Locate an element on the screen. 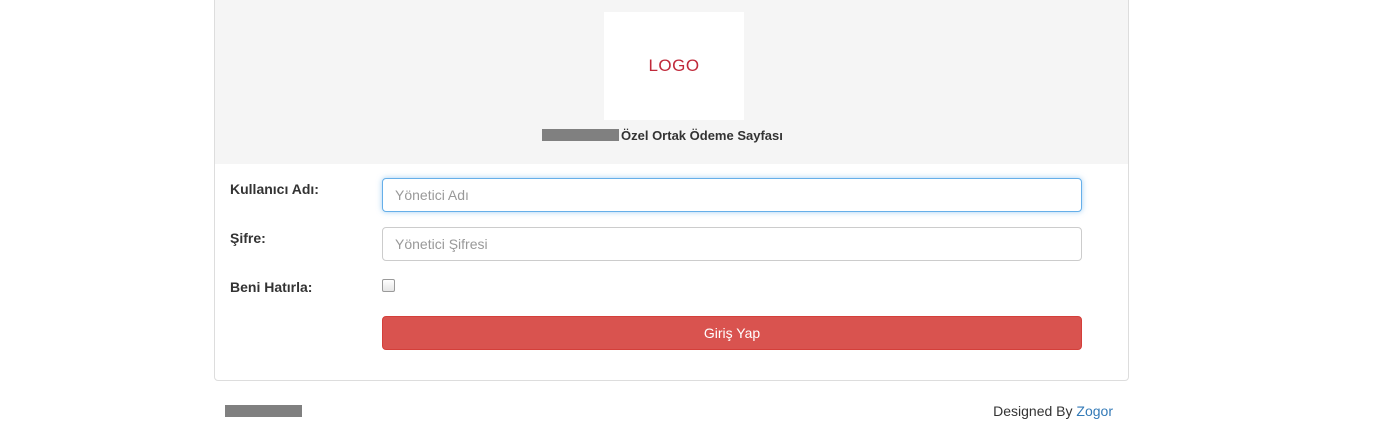  page-title-row: Özel Ortak Ödeme Sayfası is located at coordinates (662, 135).